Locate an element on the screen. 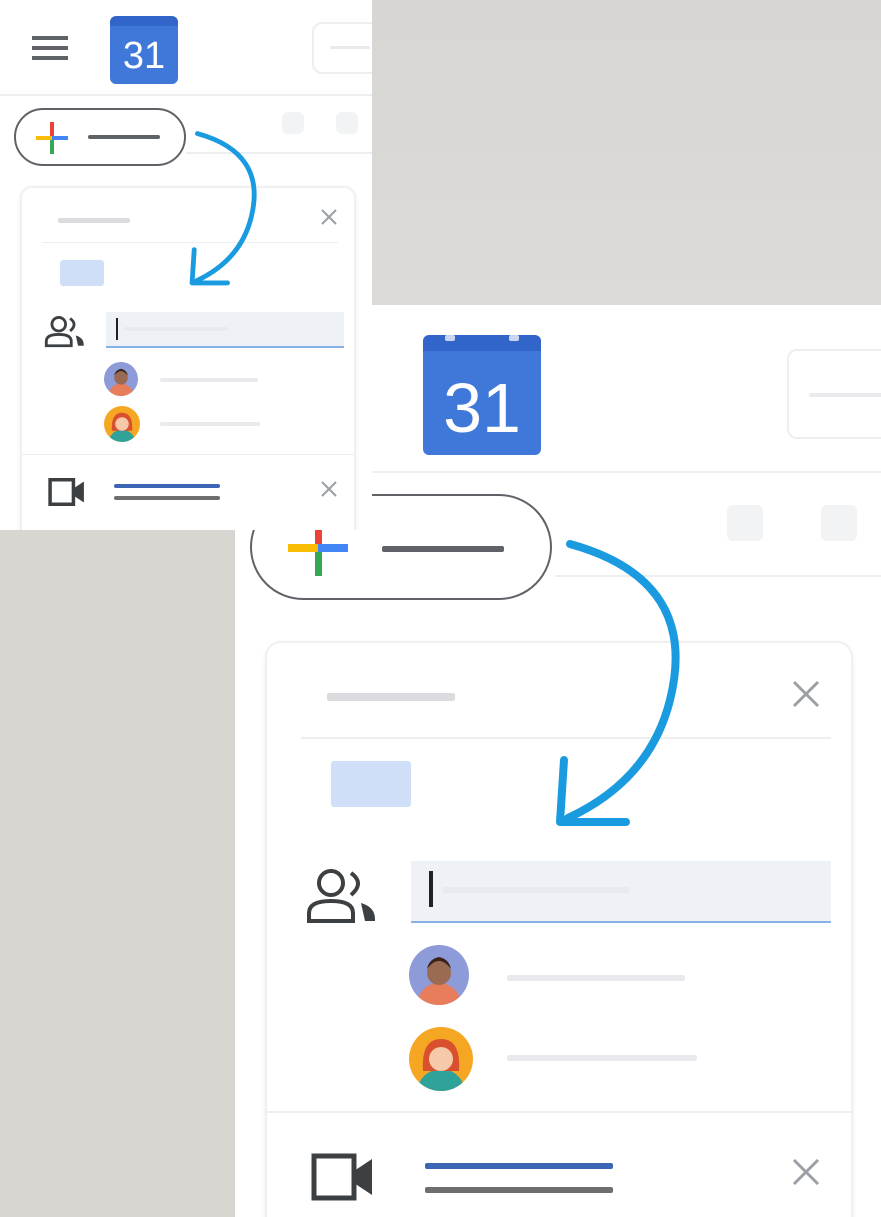  plus-icon is located at coordinates (52, 138).